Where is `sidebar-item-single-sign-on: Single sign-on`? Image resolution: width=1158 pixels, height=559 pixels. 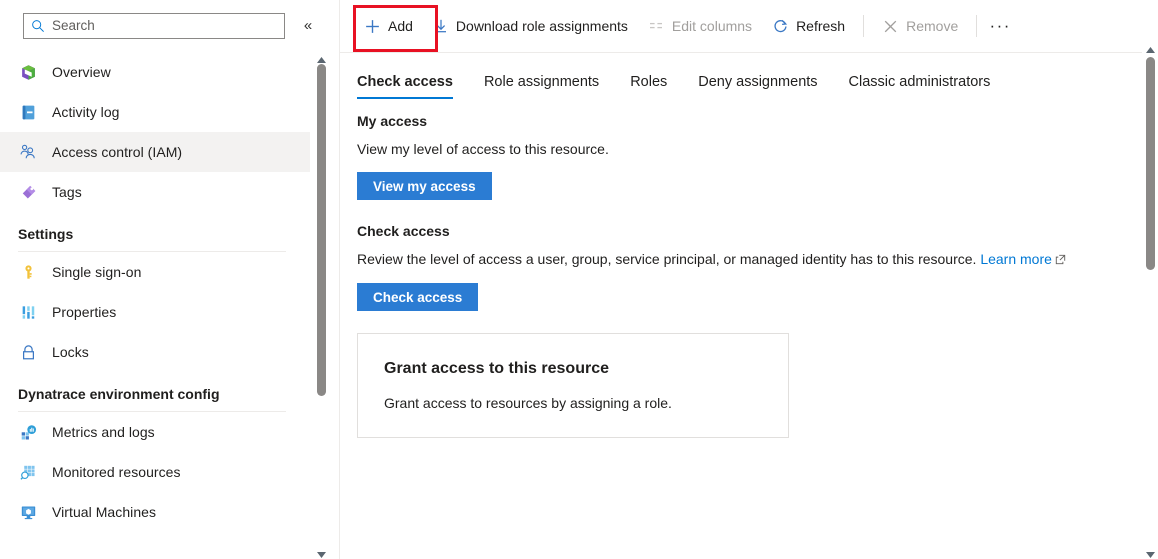
sidebar-item-single-sign-on: Single sign-on is located at coordinates (155, 272).